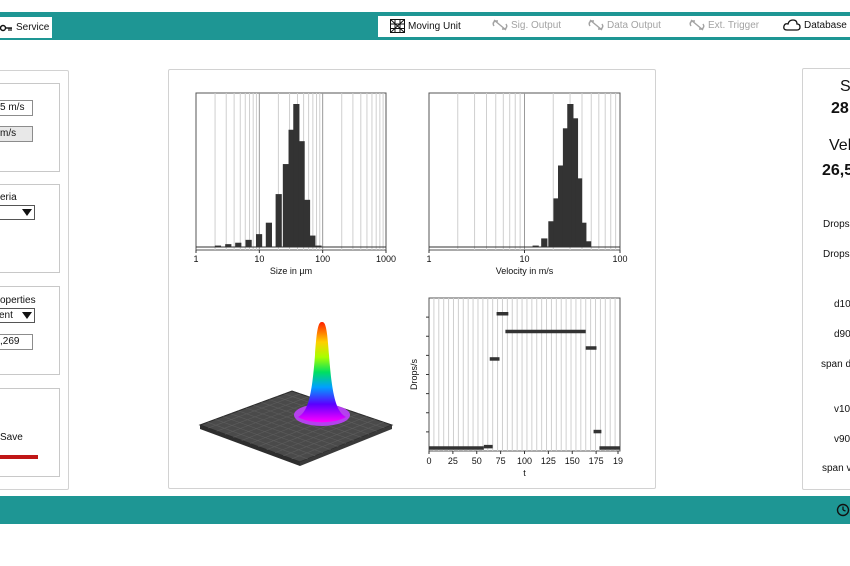 This screenshot has height=566, width=850. What do you see at coordinates (836, 224) in the screenshot?
I see `row-label-drops-1: Drops` at bounding box center [836, 224].